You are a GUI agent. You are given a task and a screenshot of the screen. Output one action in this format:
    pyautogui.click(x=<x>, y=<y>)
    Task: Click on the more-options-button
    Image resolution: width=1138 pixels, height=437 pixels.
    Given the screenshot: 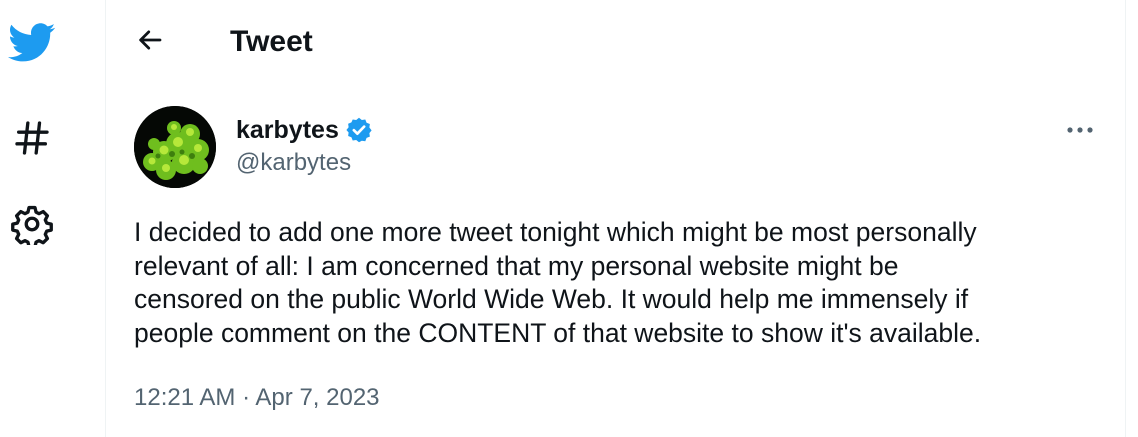 What is the action you would take?
    pyautogui.click(x=1080, y=130)
    